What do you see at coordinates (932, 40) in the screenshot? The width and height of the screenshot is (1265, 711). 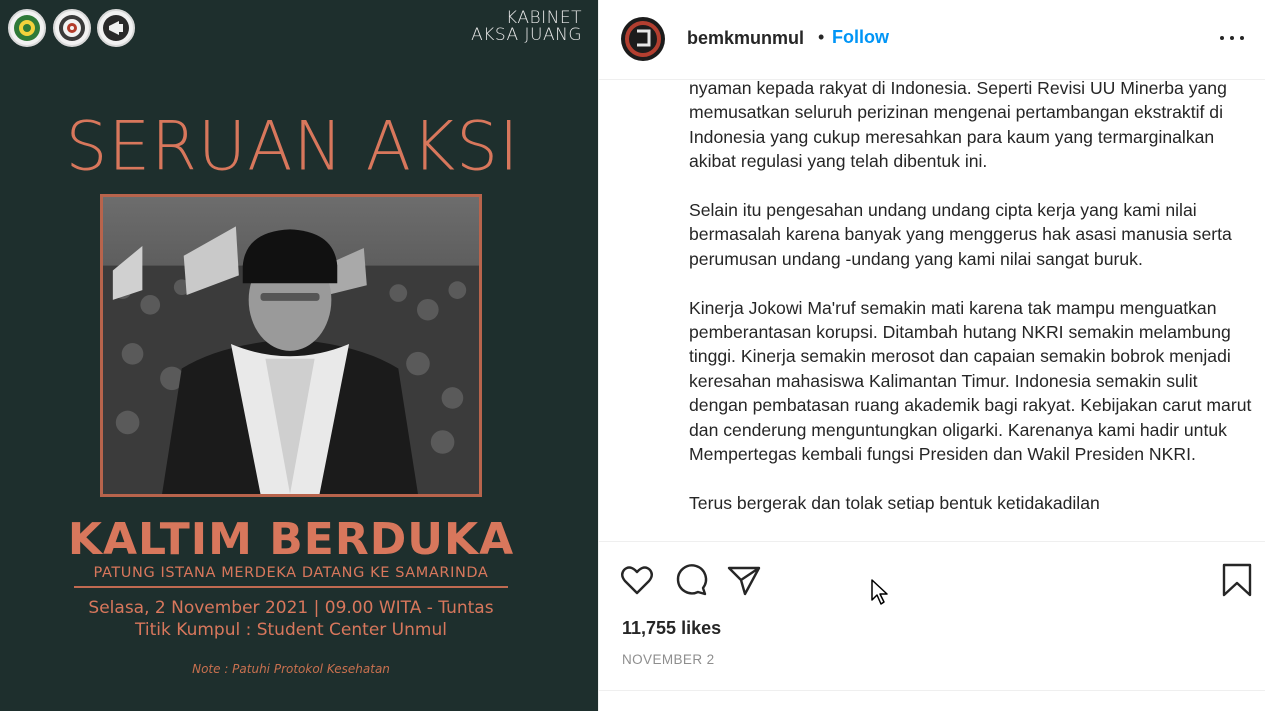 I see `post-header: bemkmunmul • Follow` at bounding box center [932, 40].